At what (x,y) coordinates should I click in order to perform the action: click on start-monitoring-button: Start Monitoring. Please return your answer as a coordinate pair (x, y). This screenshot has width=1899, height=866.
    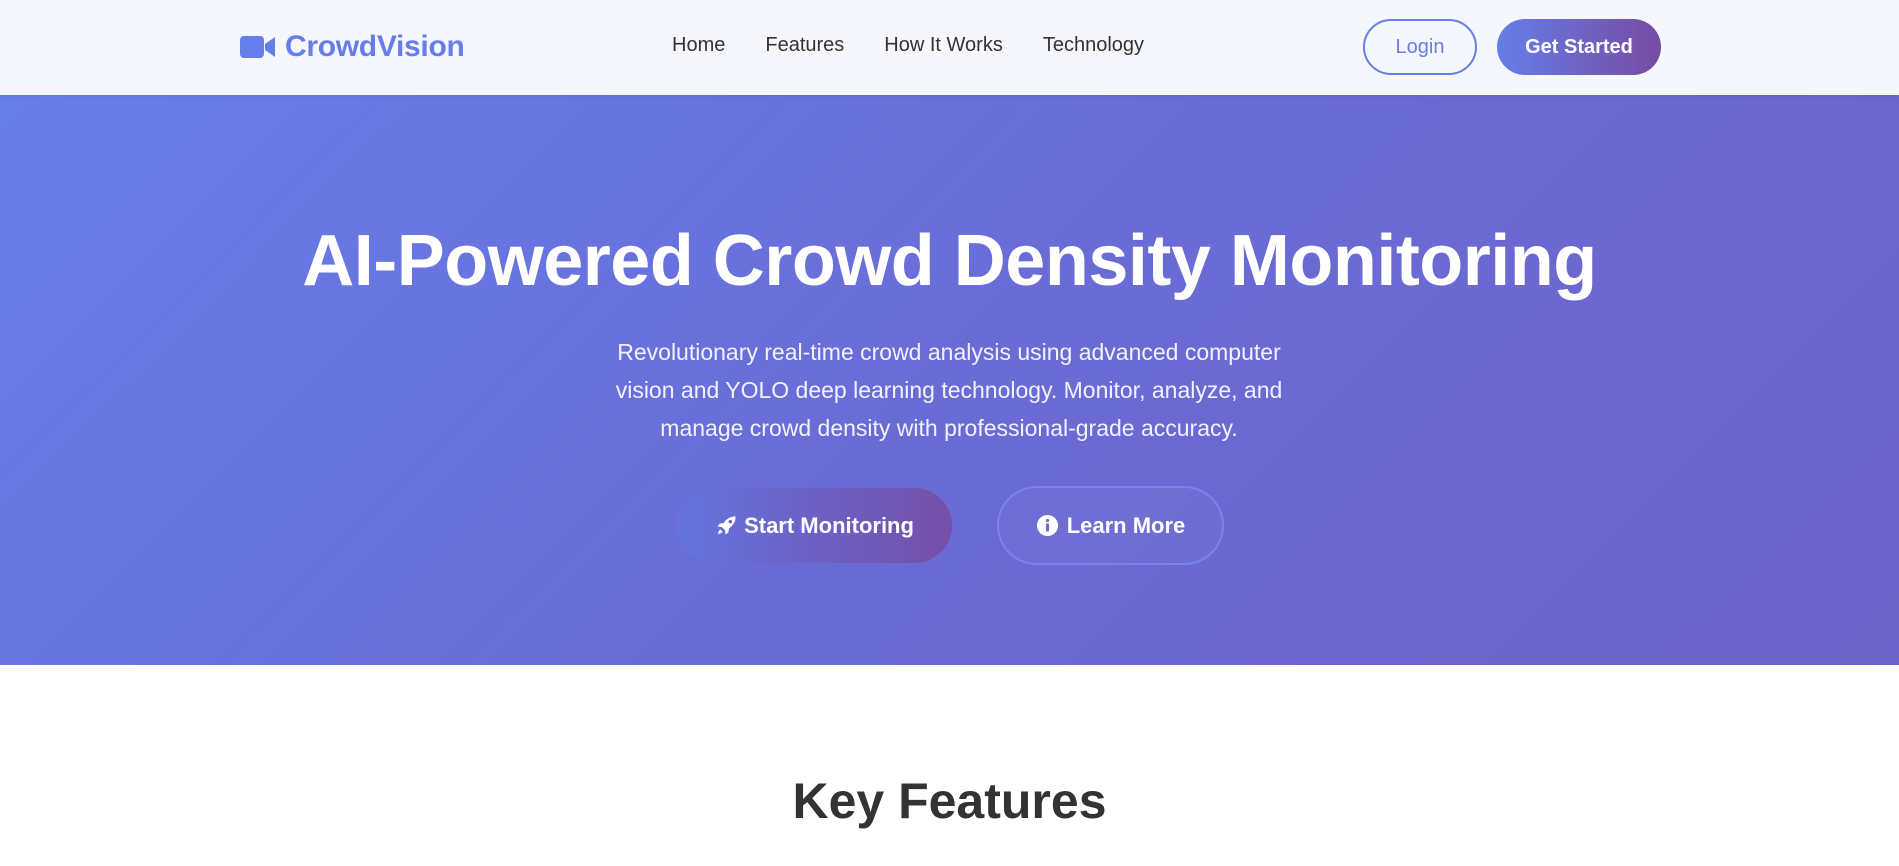
    Looking at the image, I should click on (814, 525).